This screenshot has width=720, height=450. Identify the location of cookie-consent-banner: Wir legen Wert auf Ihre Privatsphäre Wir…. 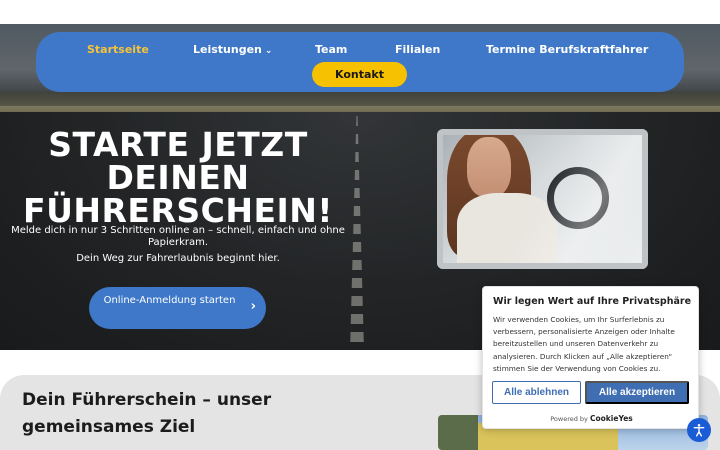
(590, 357).